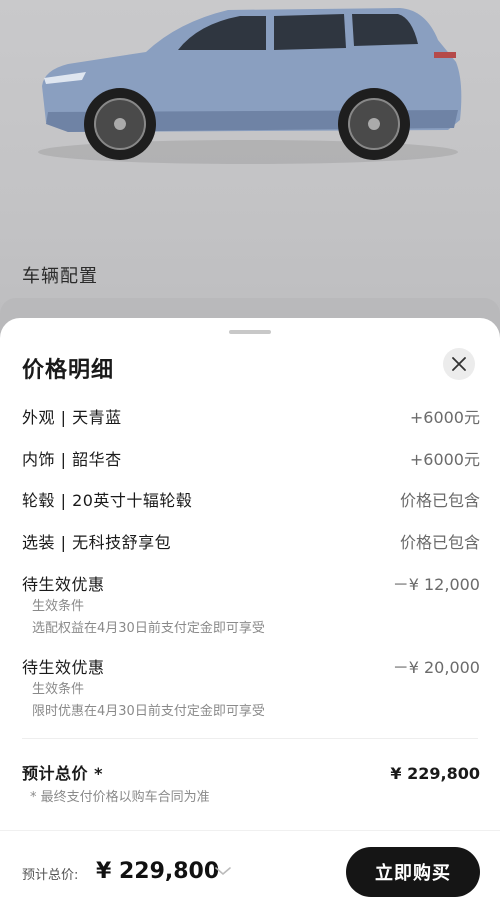 This screenshot has width=500, height=912. I want to click on discount-row-2: 待生效优惠 －¥ 20,000, so click(251, 666).